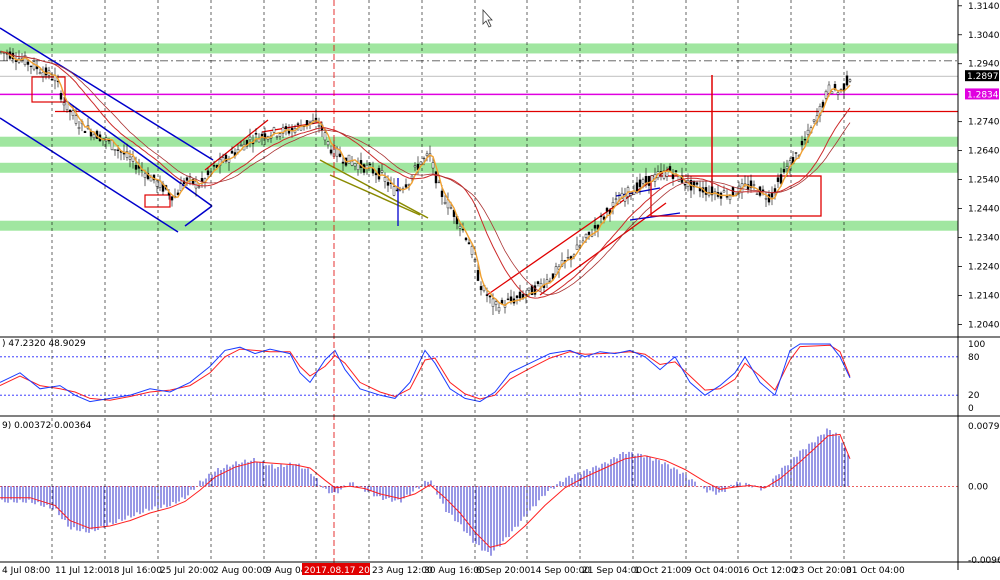 The image size is (1000, 580). I want to click on x-tick-label: 2 Aug 00:00, so click(240, 571).